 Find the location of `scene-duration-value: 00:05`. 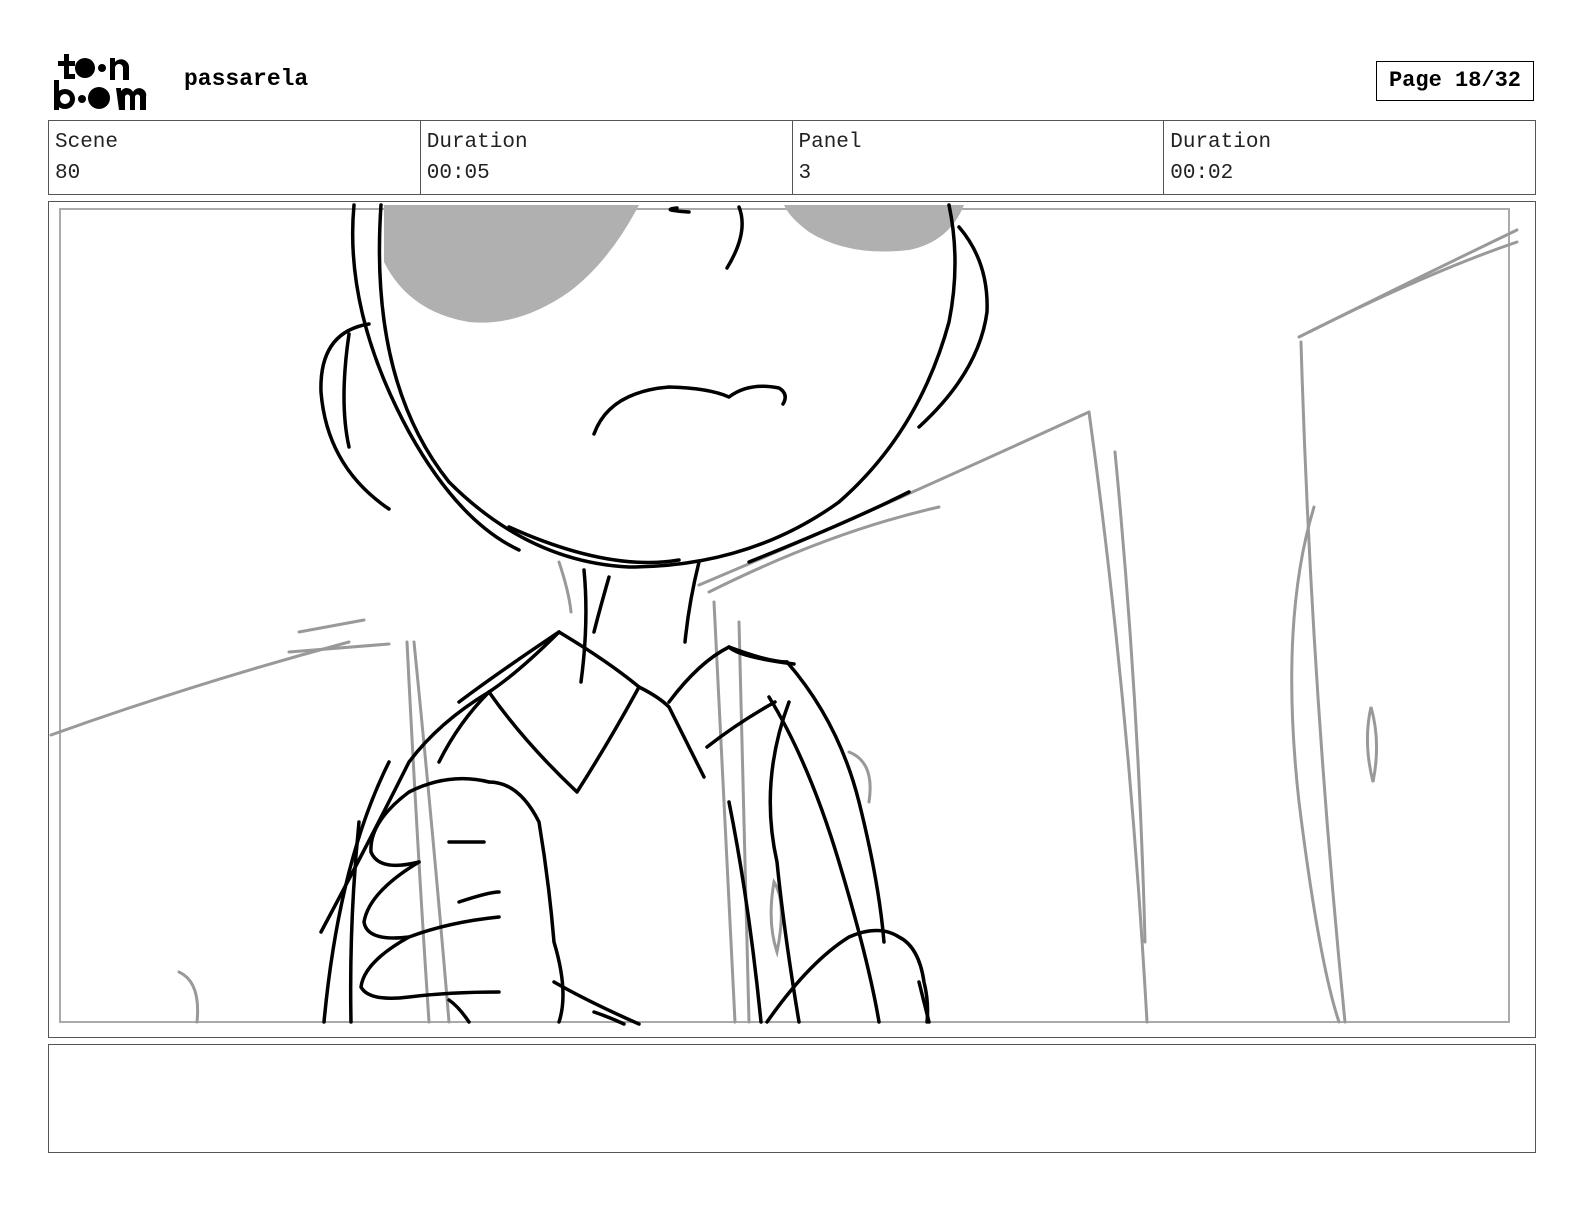

scene-duration-value: 00:05 is located at coordinates (458, 173).